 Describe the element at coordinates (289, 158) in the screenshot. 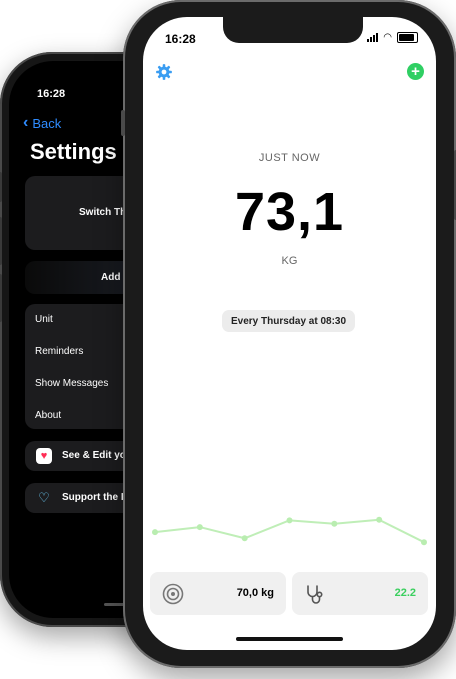

I see `last-entry-label: JUST NOW` at that location.